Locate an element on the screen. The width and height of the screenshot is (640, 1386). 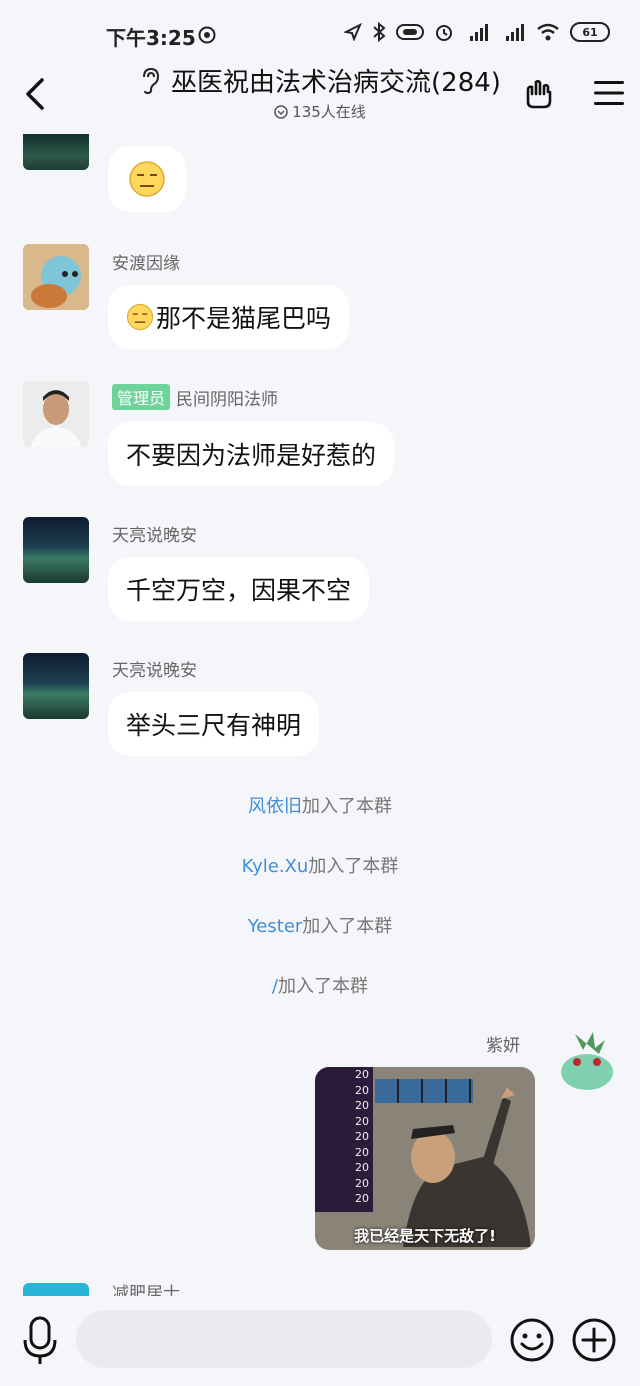
chat-title: 巫医祝由法术治病交流(284) is located at coordinates (336, 83).